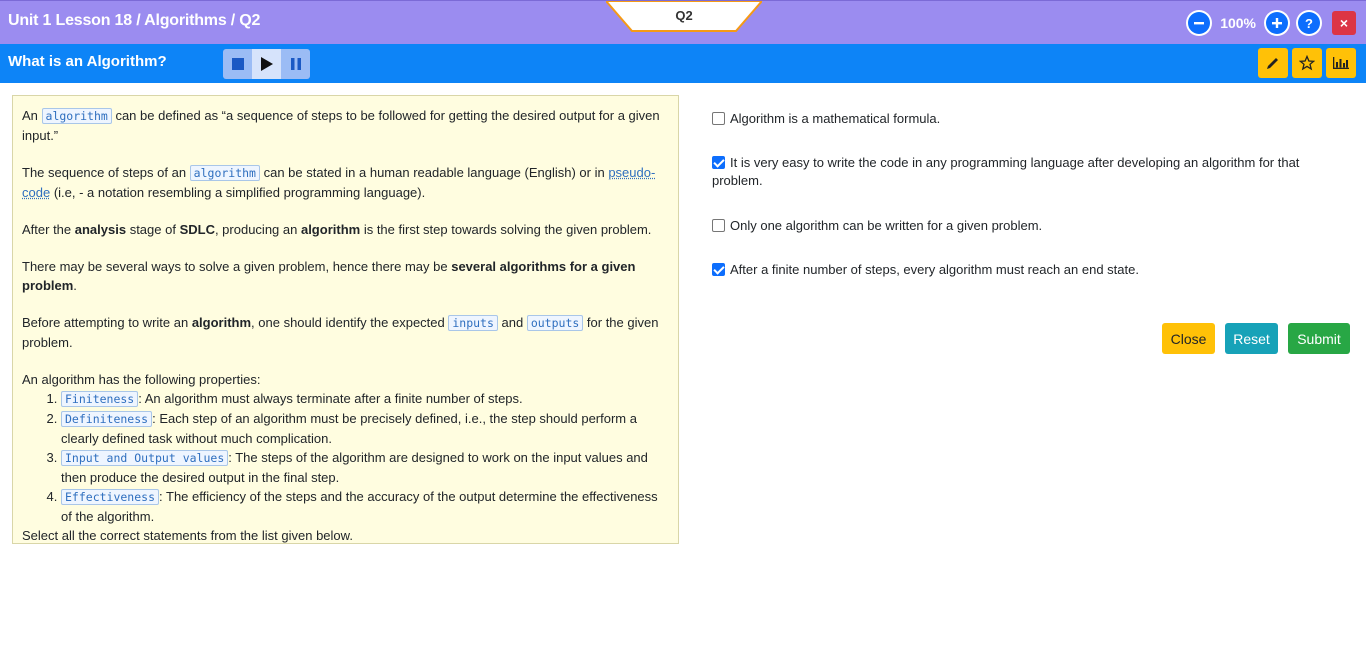 The height and width of the screenshot is (666, 1366). What do you see at coordinates (197, 229) in the screenshot?
I see `bold-text: SDLC` at bounding box center [197, 229].